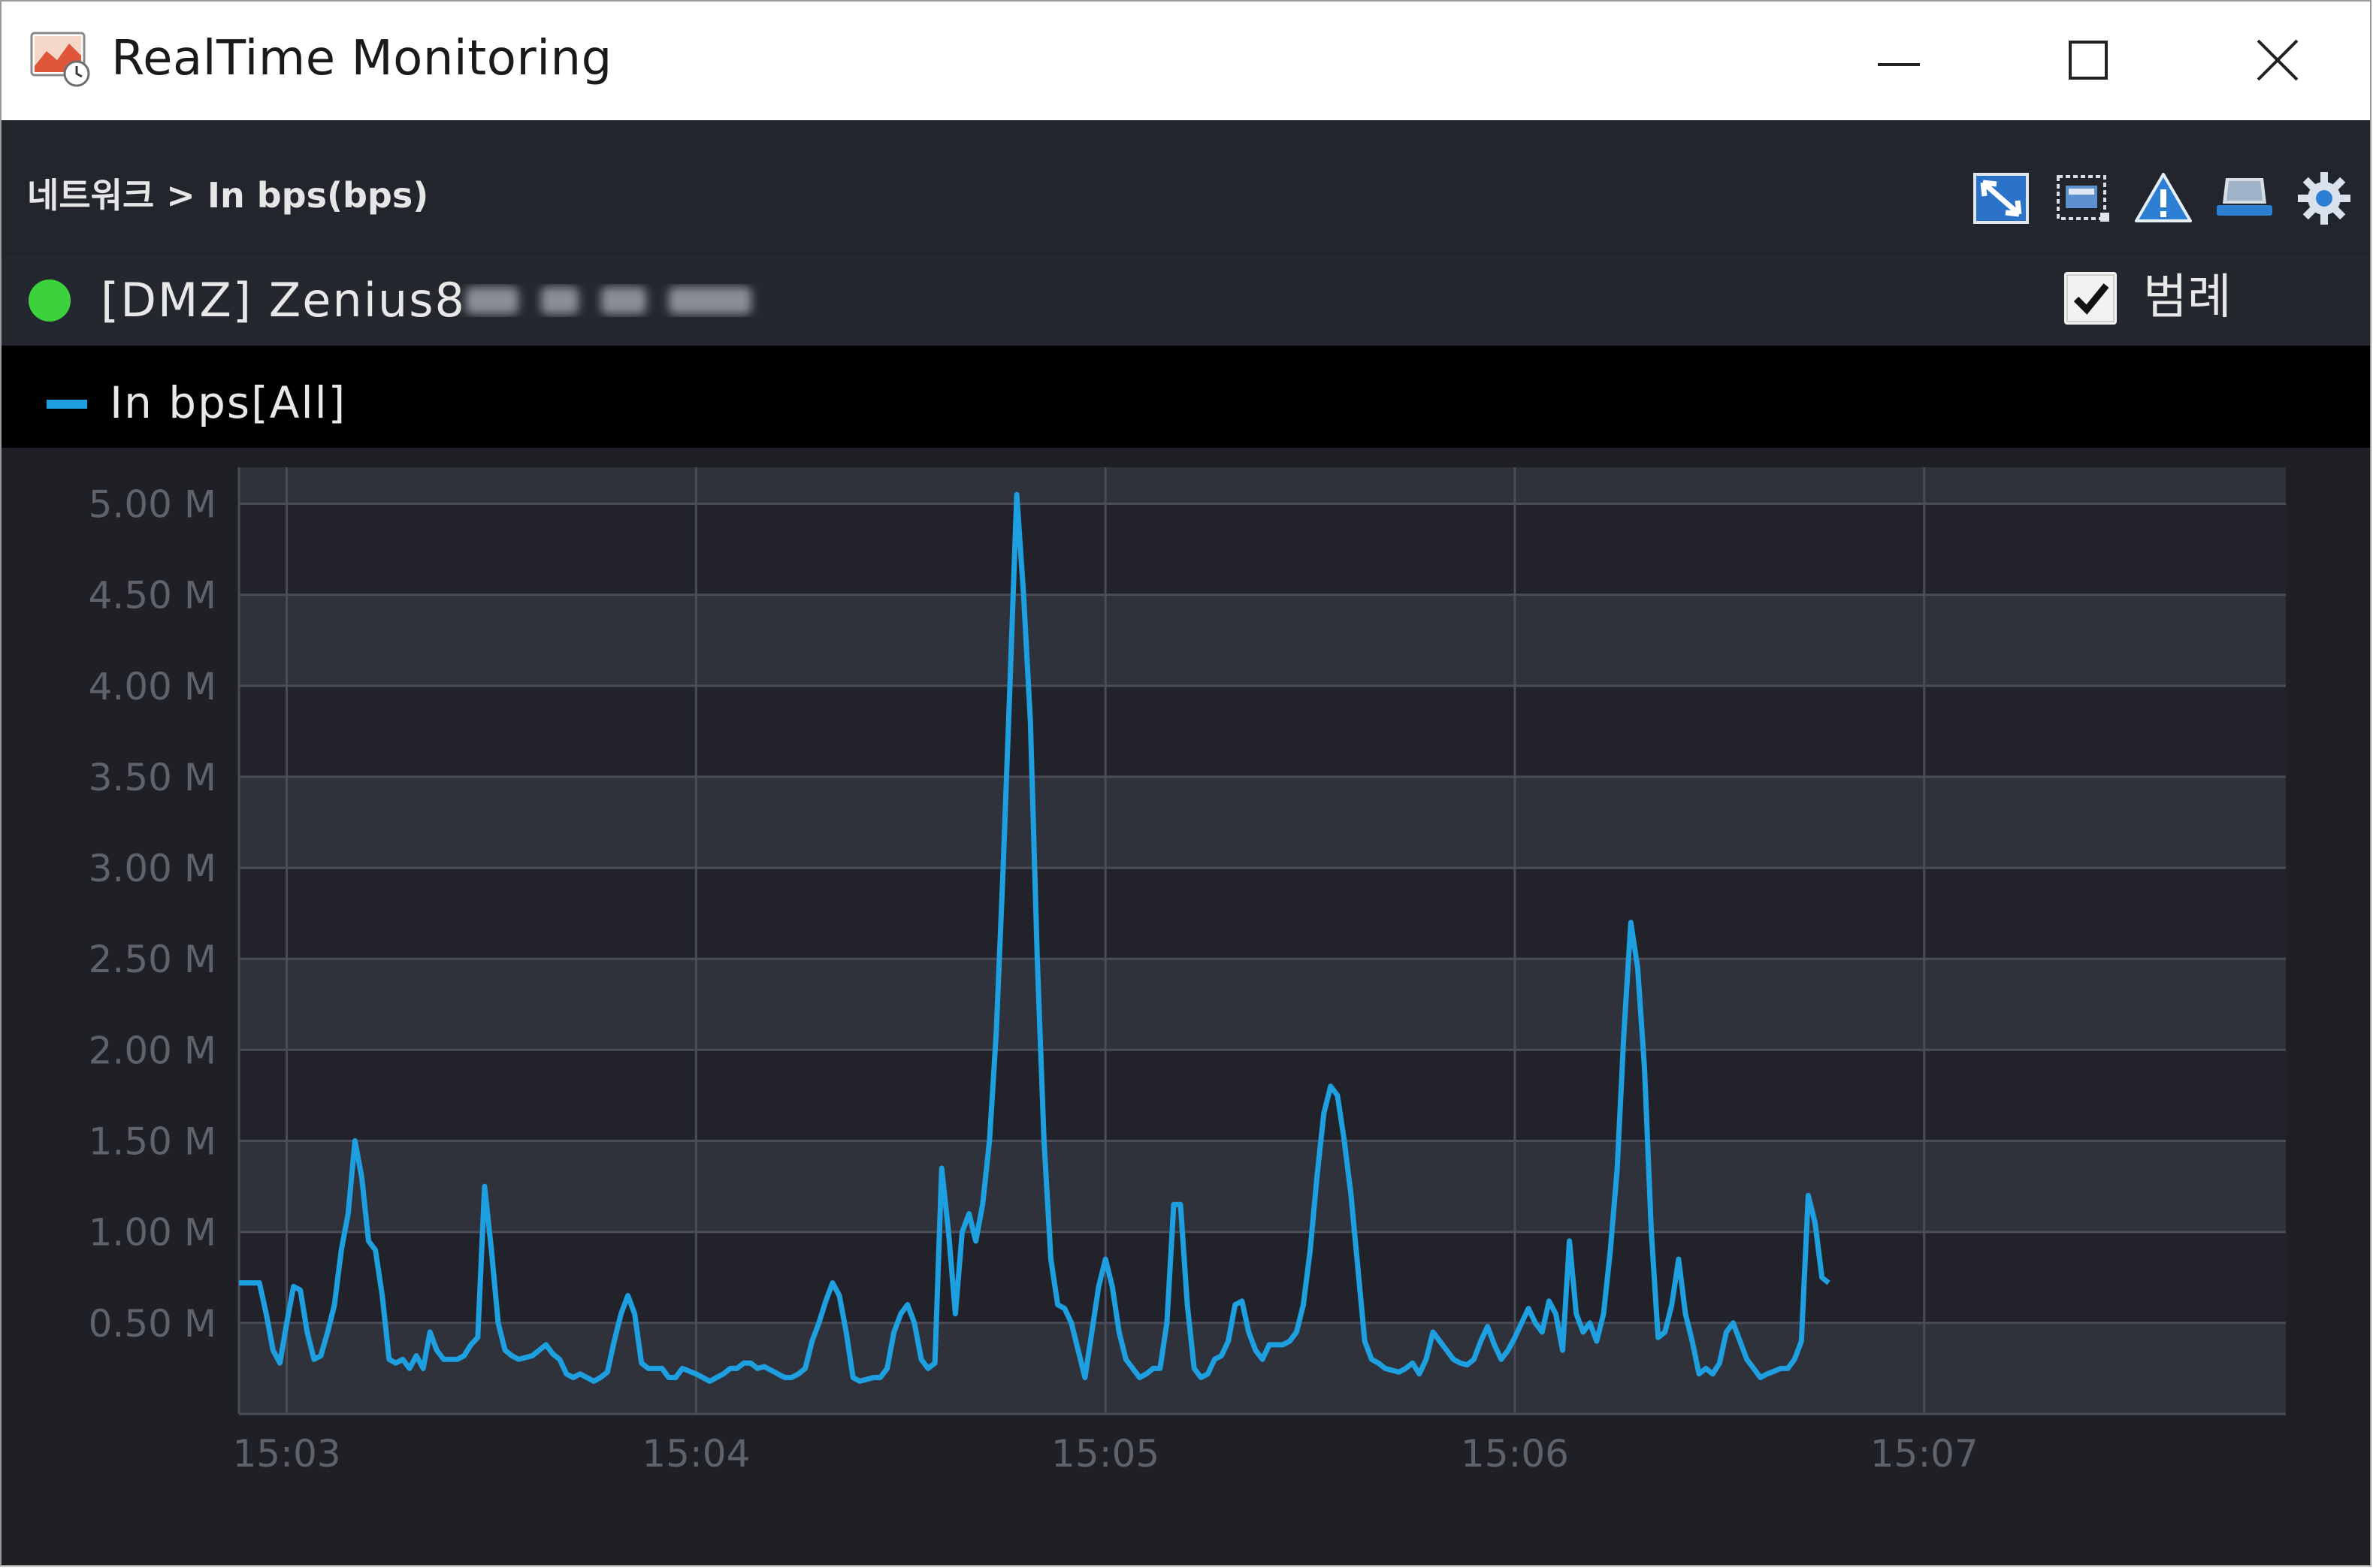 Image resolution: width=2373 pixels, height=1568 pixels. Describe the element at coordinates (361, 58) in the screenshot. I see `window-title: RealTime Monitoring` at that location.